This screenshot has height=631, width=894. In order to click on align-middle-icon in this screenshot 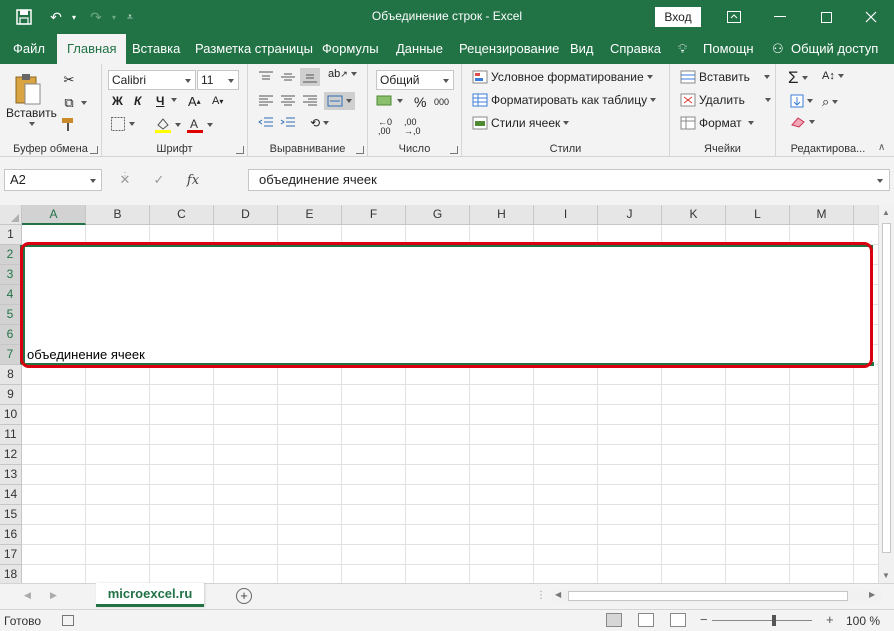, I will do `click(288, 77)`.